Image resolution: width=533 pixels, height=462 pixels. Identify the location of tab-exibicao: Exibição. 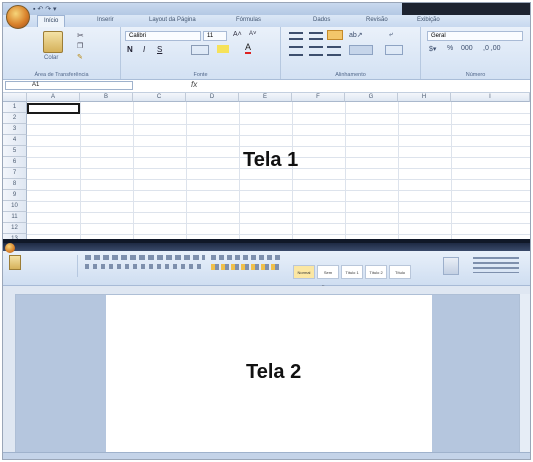
(428, 20).